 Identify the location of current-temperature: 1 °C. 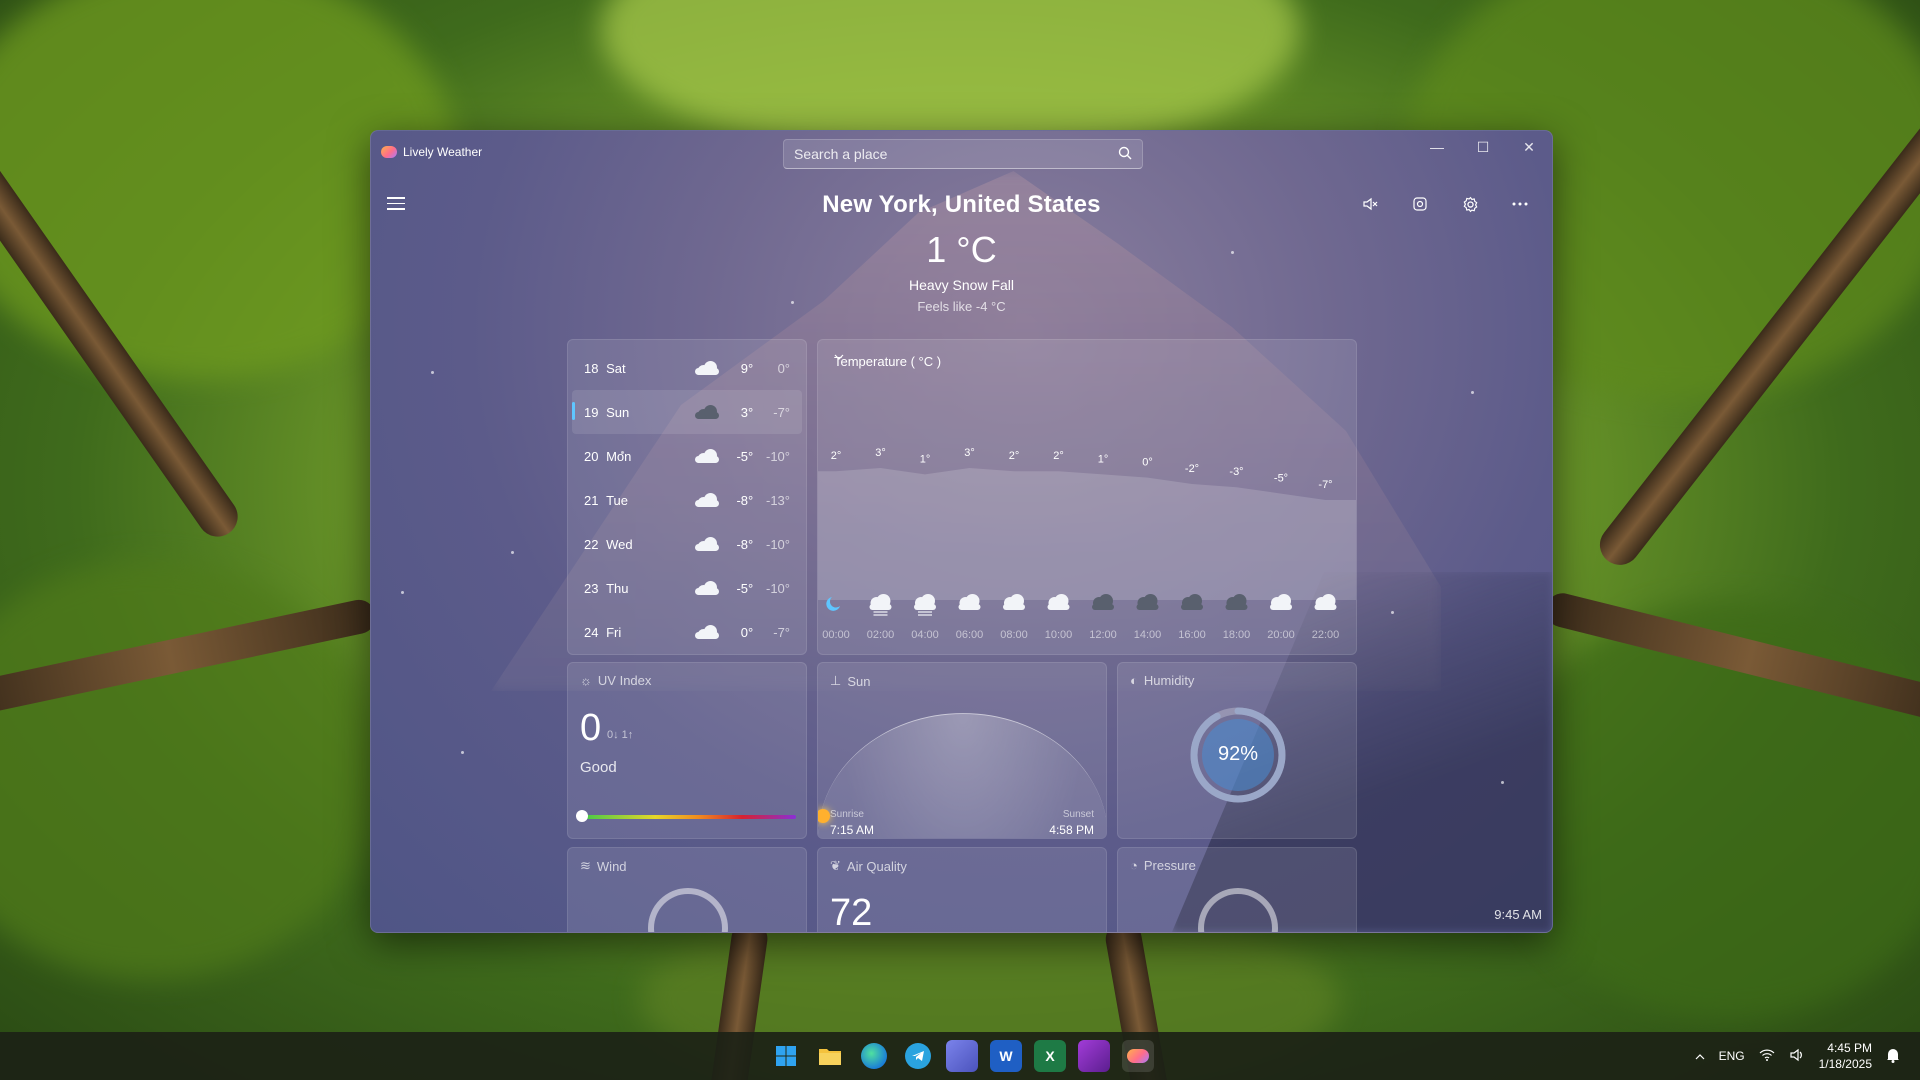
(961, 249).